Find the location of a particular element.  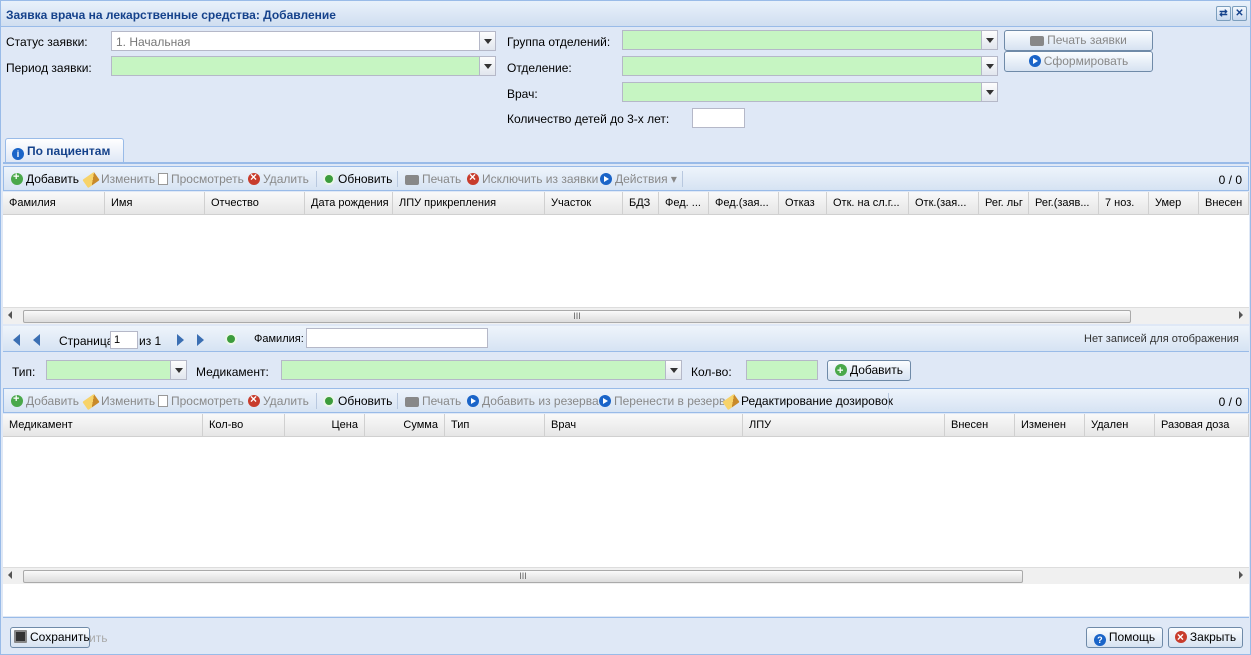

print-request-button: Печать заявки is located at coordinates (1078, 40).